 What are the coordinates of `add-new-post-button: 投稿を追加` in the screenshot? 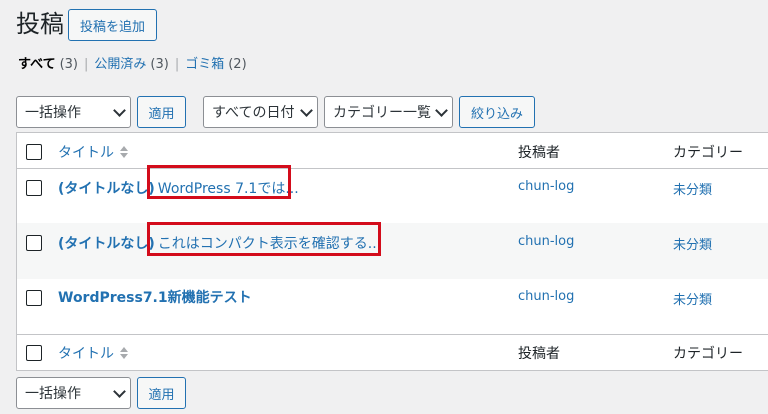 It's located at (112, 25).